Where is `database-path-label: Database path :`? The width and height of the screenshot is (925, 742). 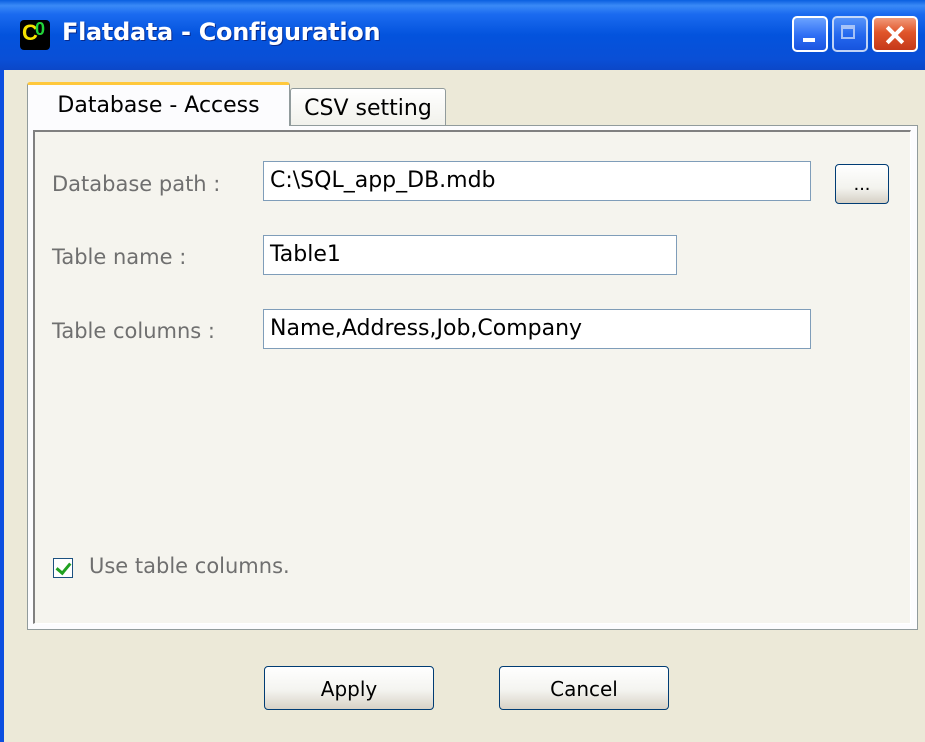
database-path-label: Database path : is located at coordinates (136, 184).